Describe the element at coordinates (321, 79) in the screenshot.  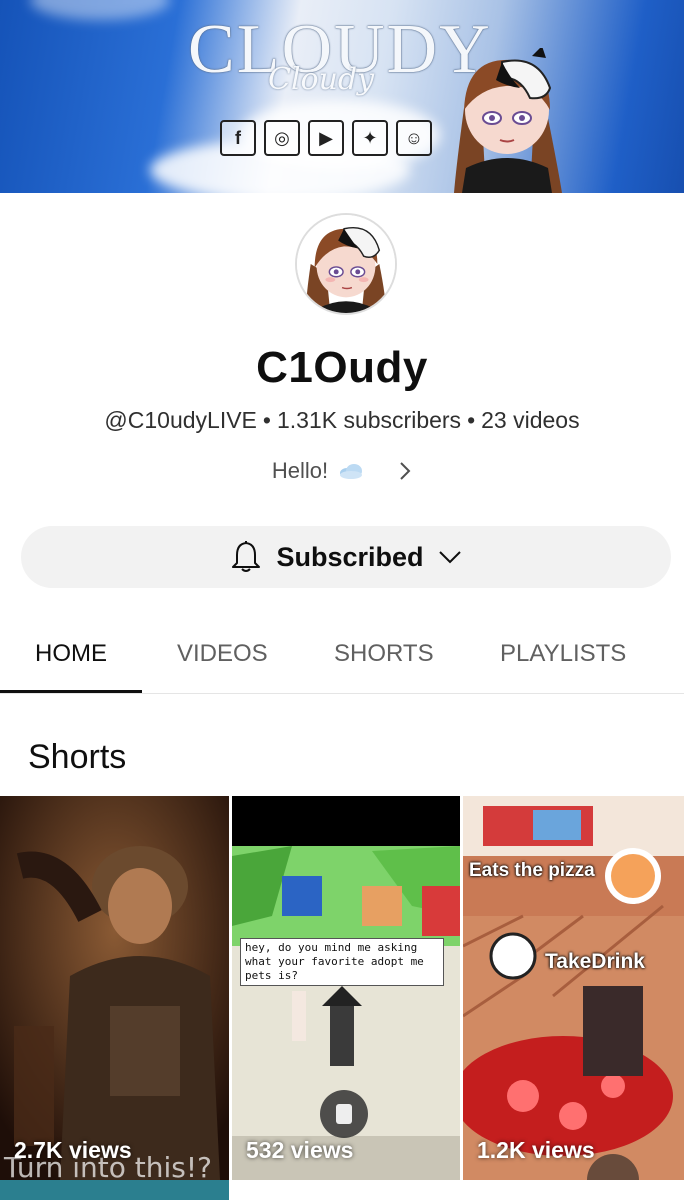
I see `banner-script: Cloudy` at that location.